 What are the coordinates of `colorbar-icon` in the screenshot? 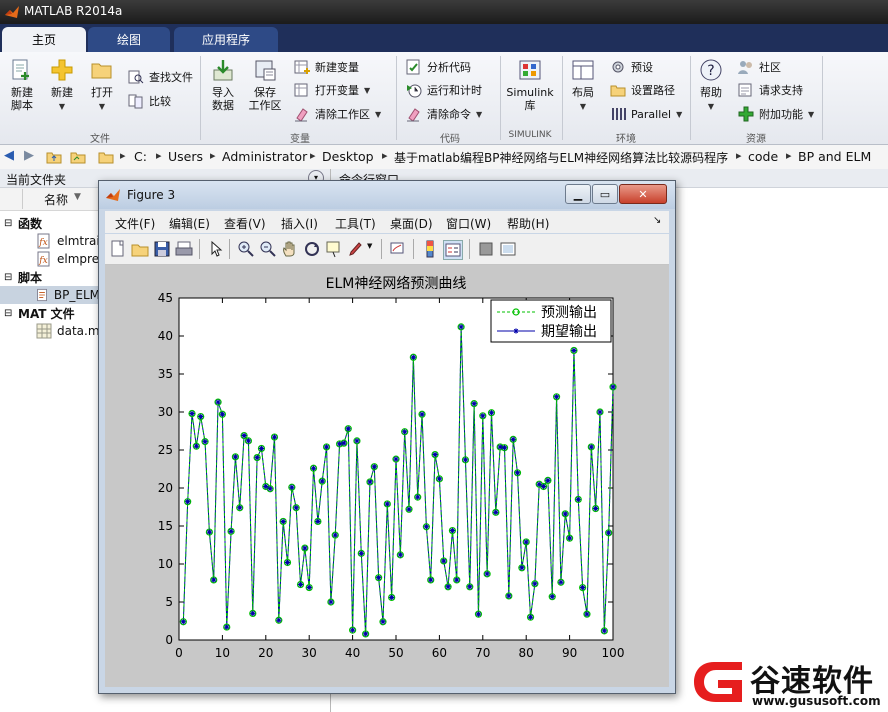 It's located at (430, 249).